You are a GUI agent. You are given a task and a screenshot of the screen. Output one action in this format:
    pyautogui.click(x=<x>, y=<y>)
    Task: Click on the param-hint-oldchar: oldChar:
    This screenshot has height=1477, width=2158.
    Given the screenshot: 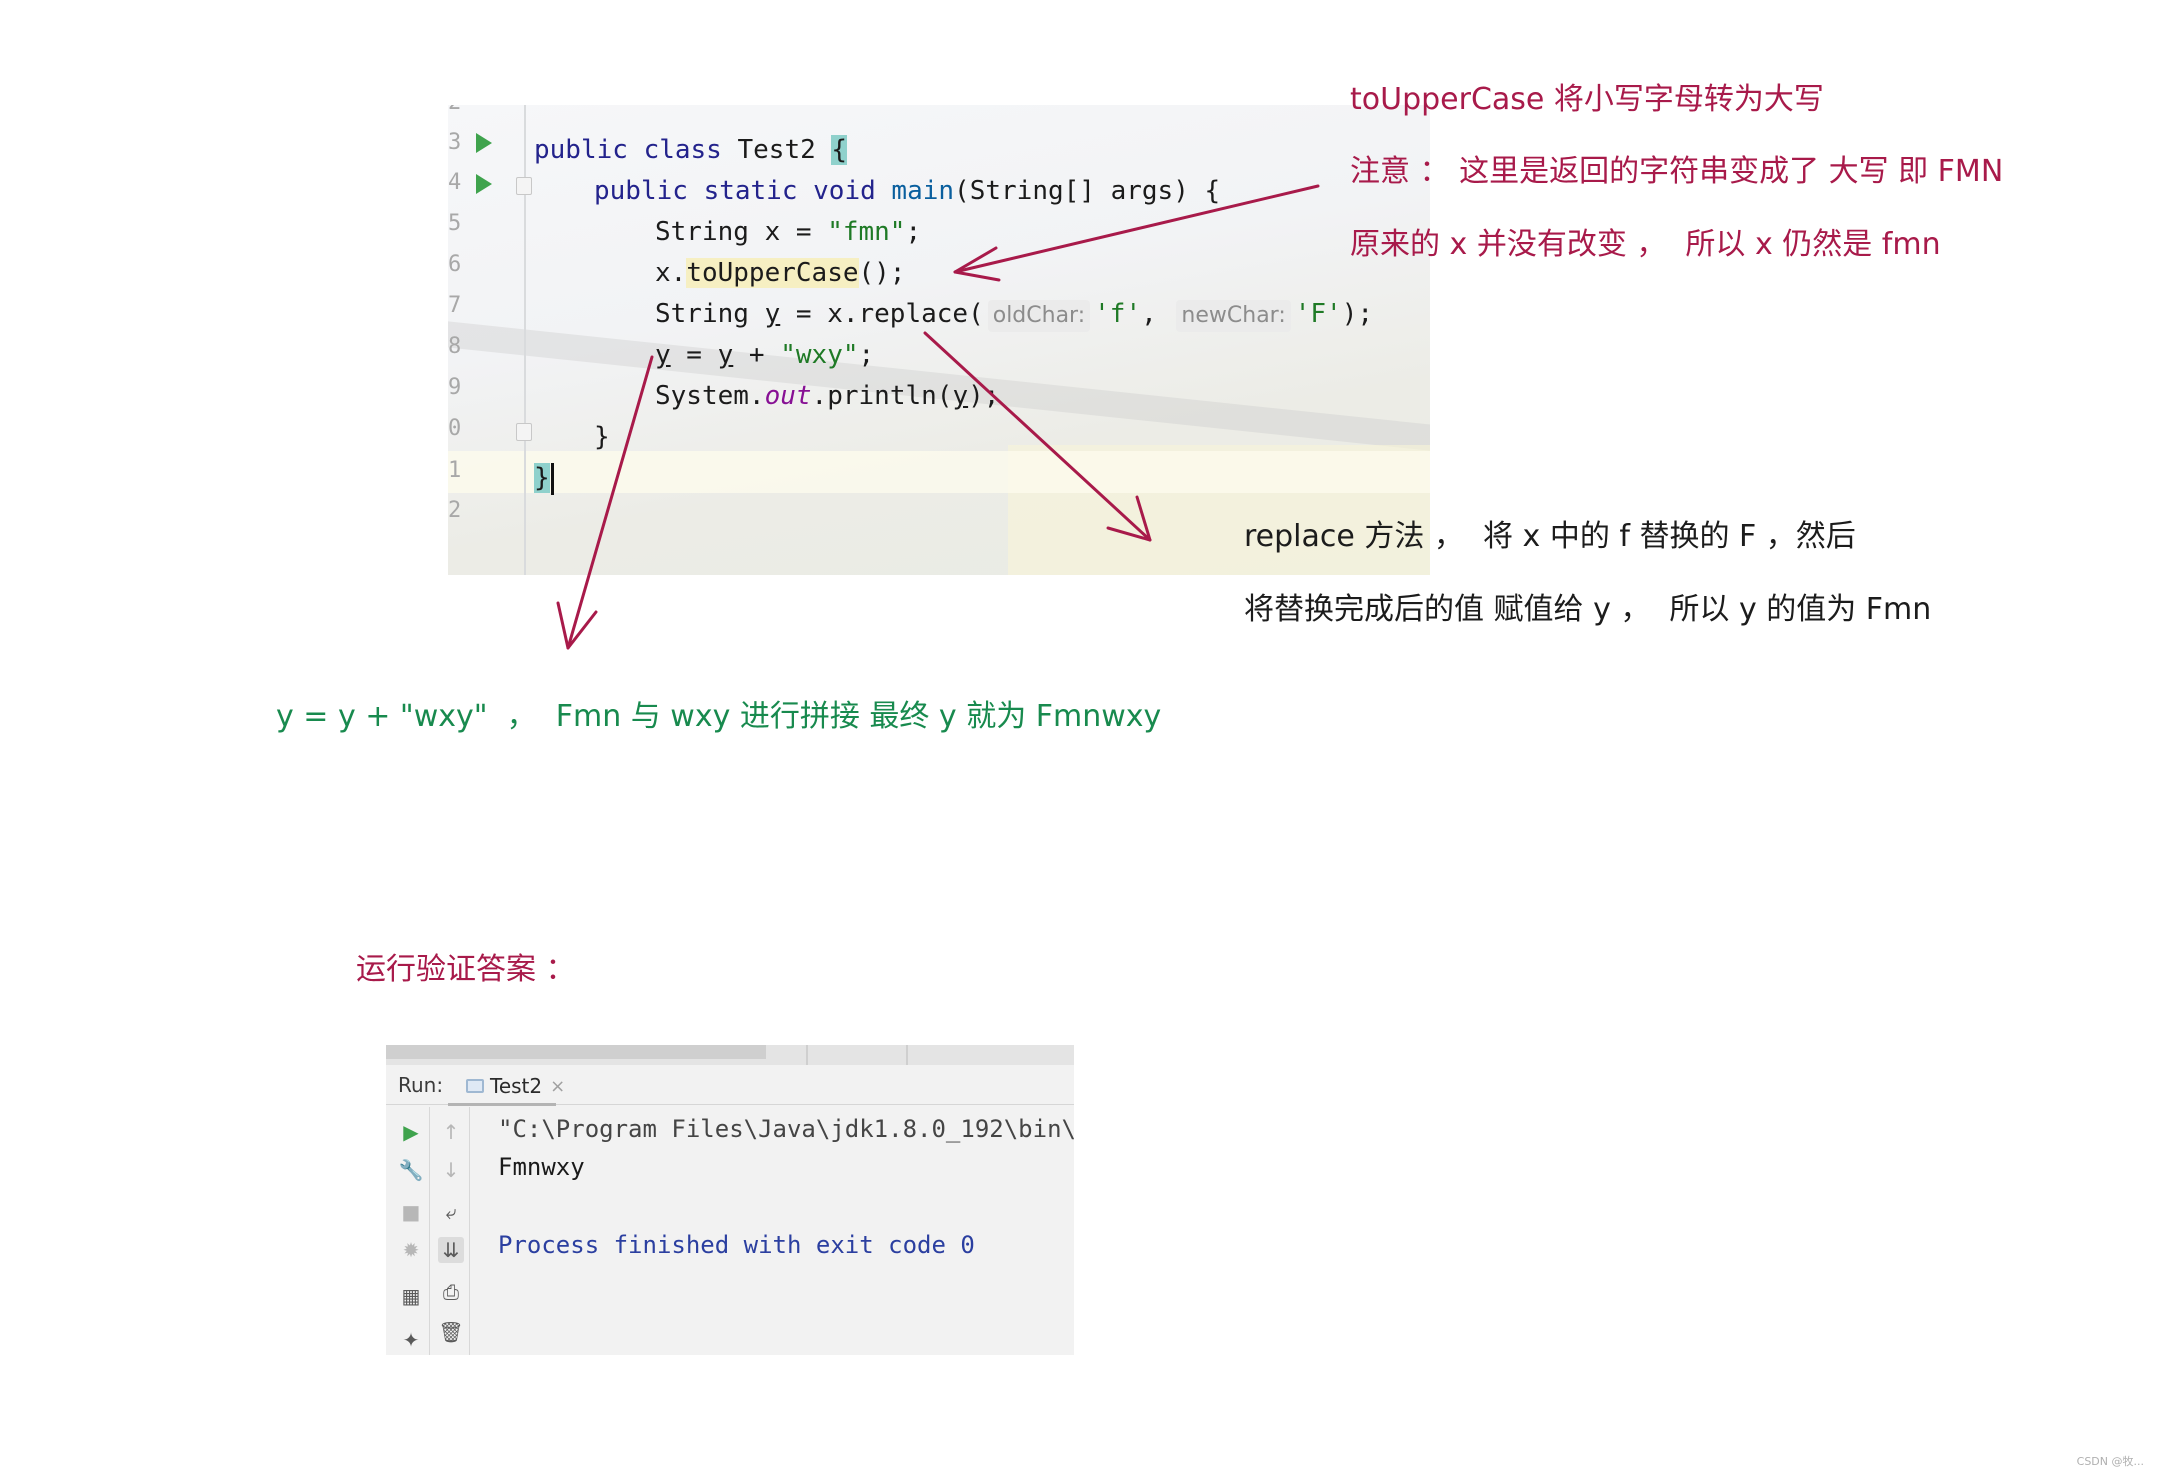 What is the action you would take?
    pyautogui.click(x=1039, y=316)
    